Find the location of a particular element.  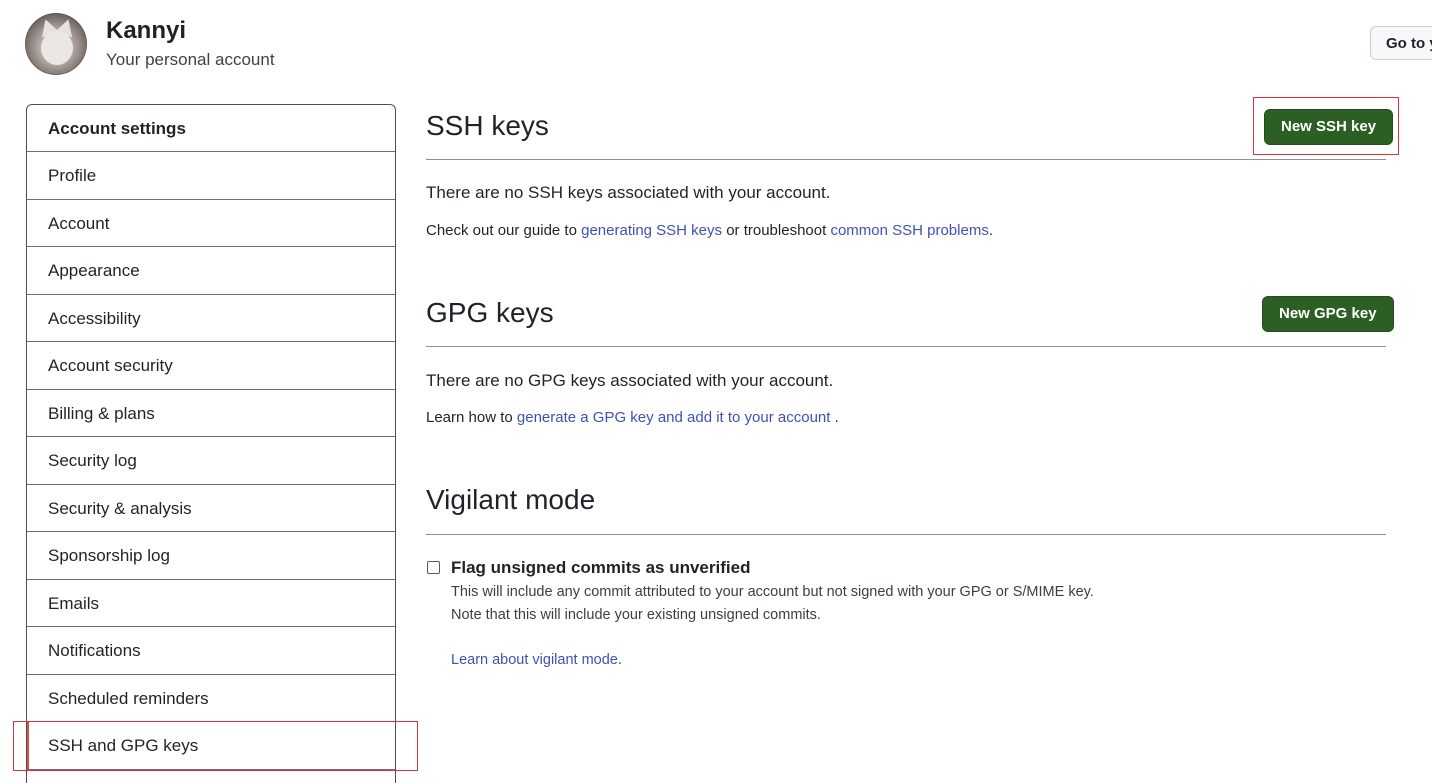

avatar-face is located at coordinates (57, 48).